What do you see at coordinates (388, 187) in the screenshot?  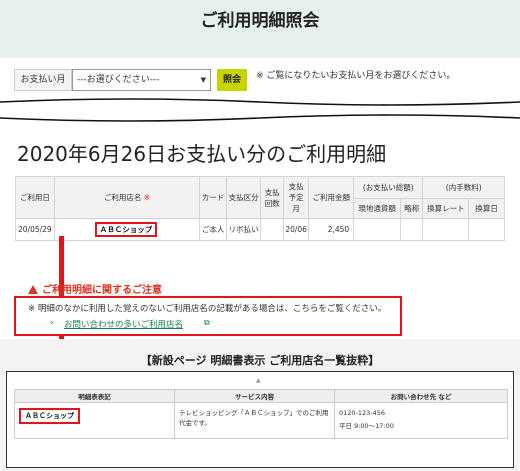 I see `col-foreign-group: (お支払い総額)` at bounding box center [388, 187].